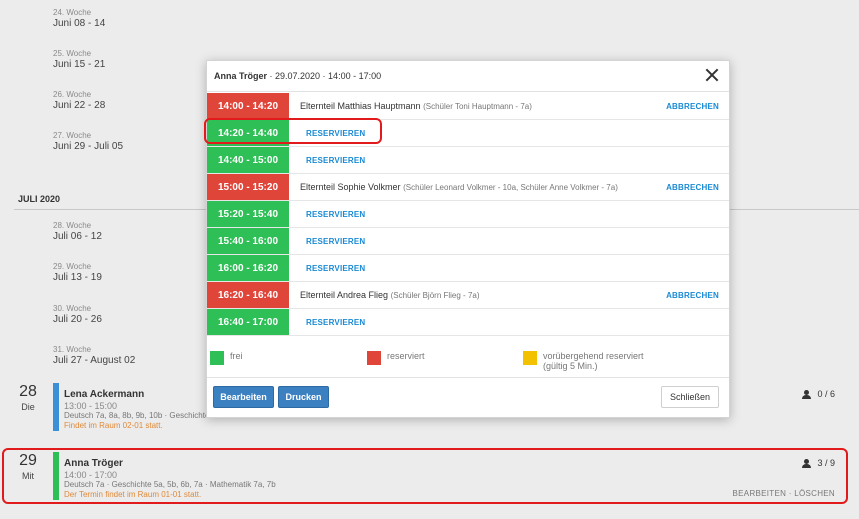 This screenshot has height=519, width=859. I want to click on highlight-box-day, so click(425, 476).